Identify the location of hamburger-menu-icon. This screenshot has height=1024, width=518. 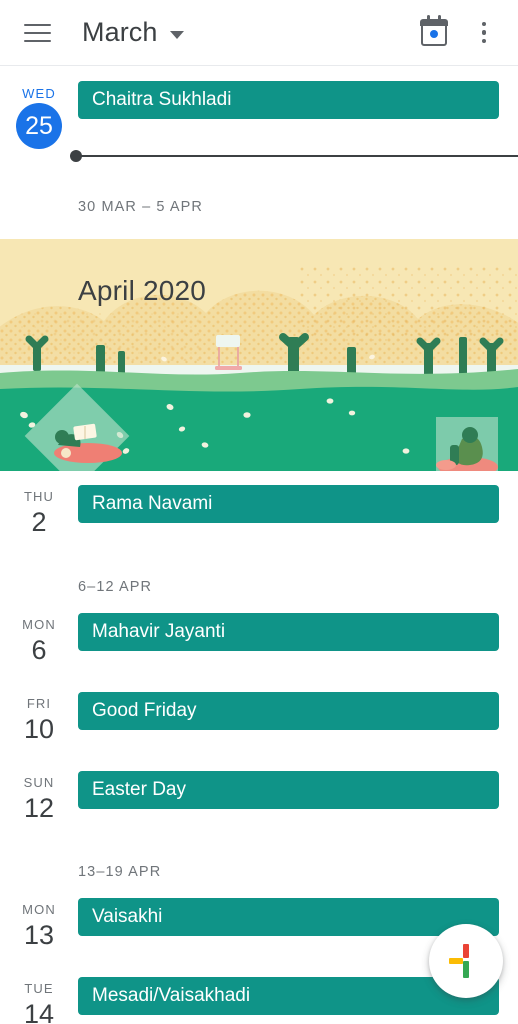
(37, 33).